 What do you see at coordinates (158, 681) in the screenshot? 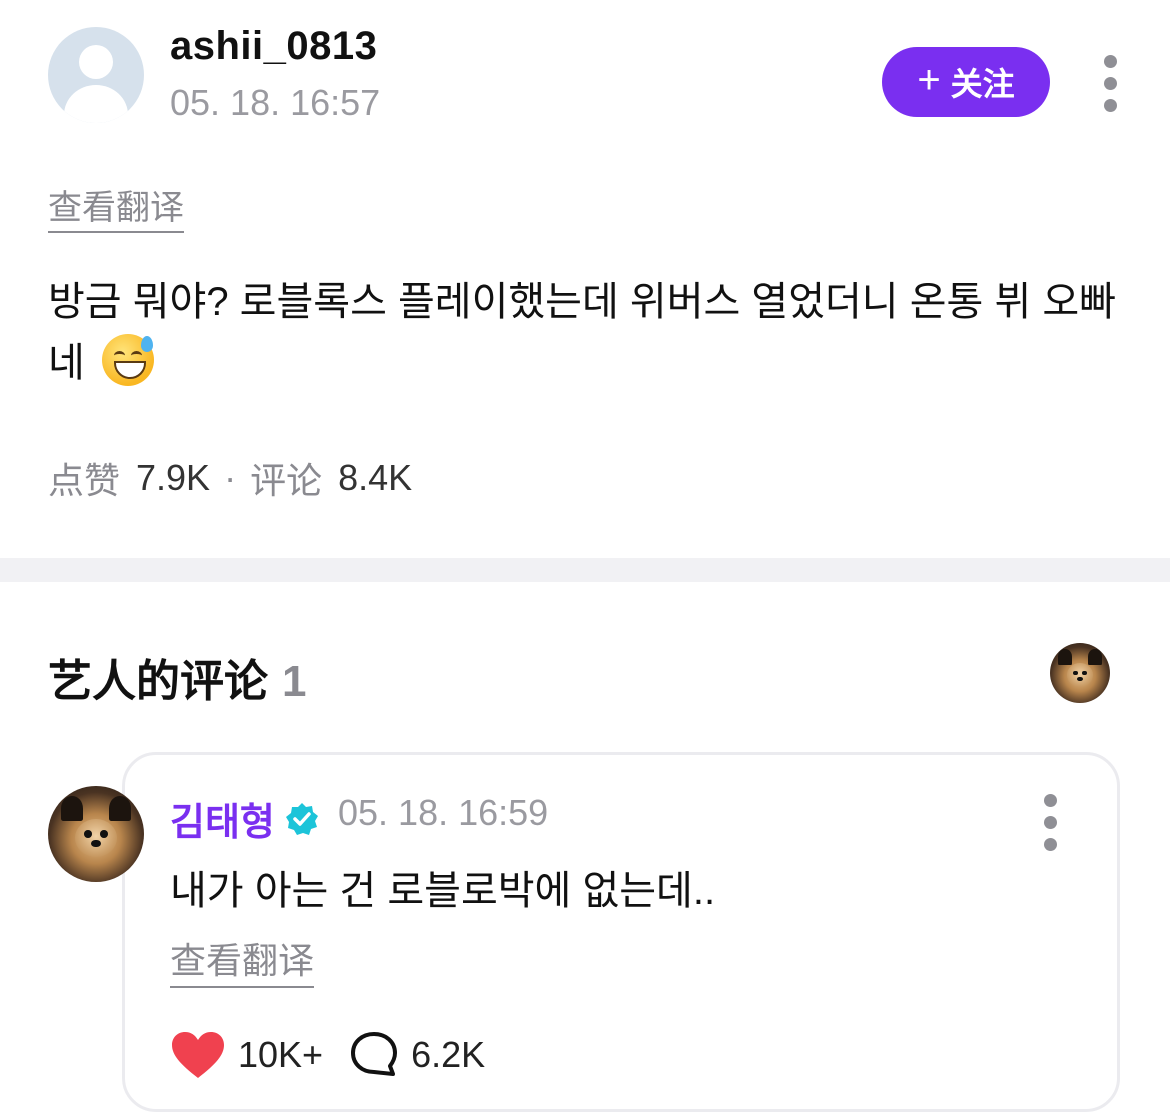
I see `artist-comments-title: 艺人的评论` at bounding box center [158, 681].